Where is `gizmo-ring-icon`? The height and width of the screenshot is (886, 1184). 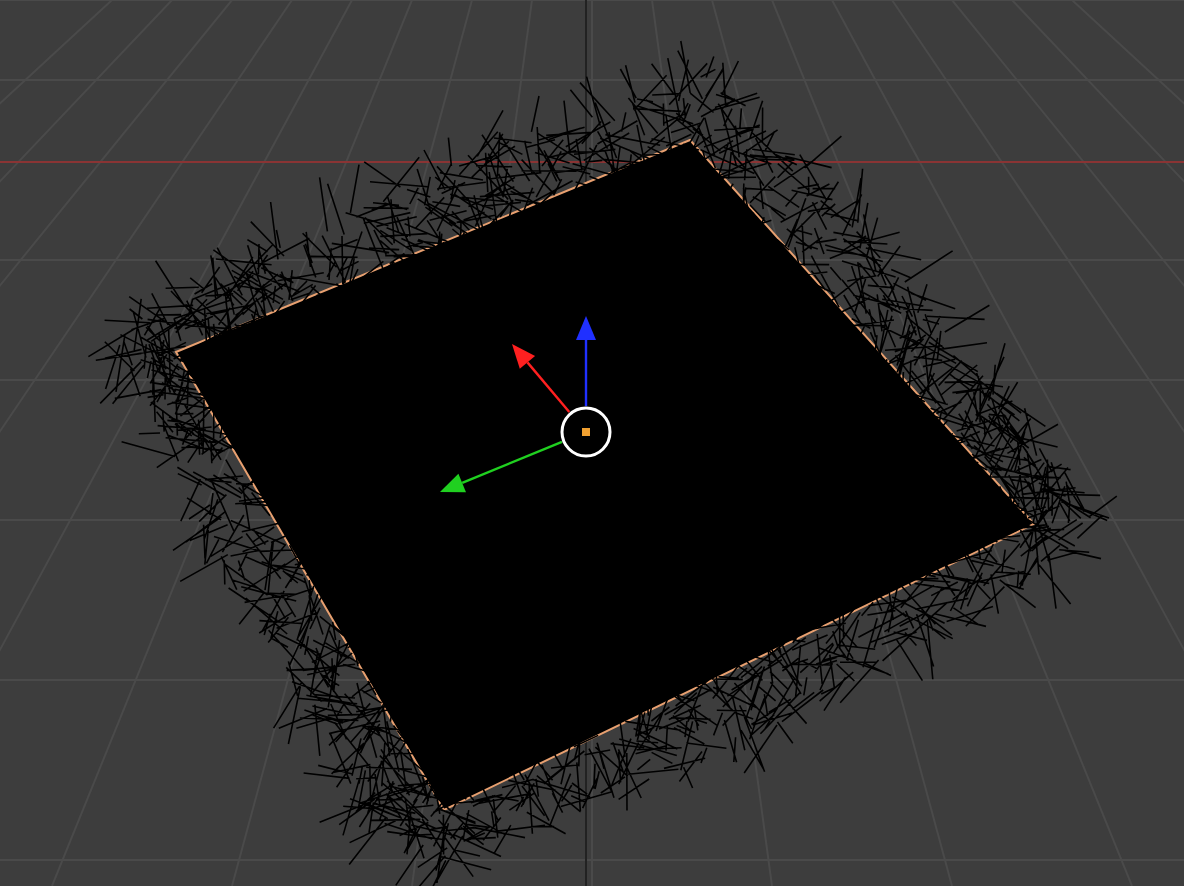 gizmo-ring-icon is located at coordinates (586, 432).